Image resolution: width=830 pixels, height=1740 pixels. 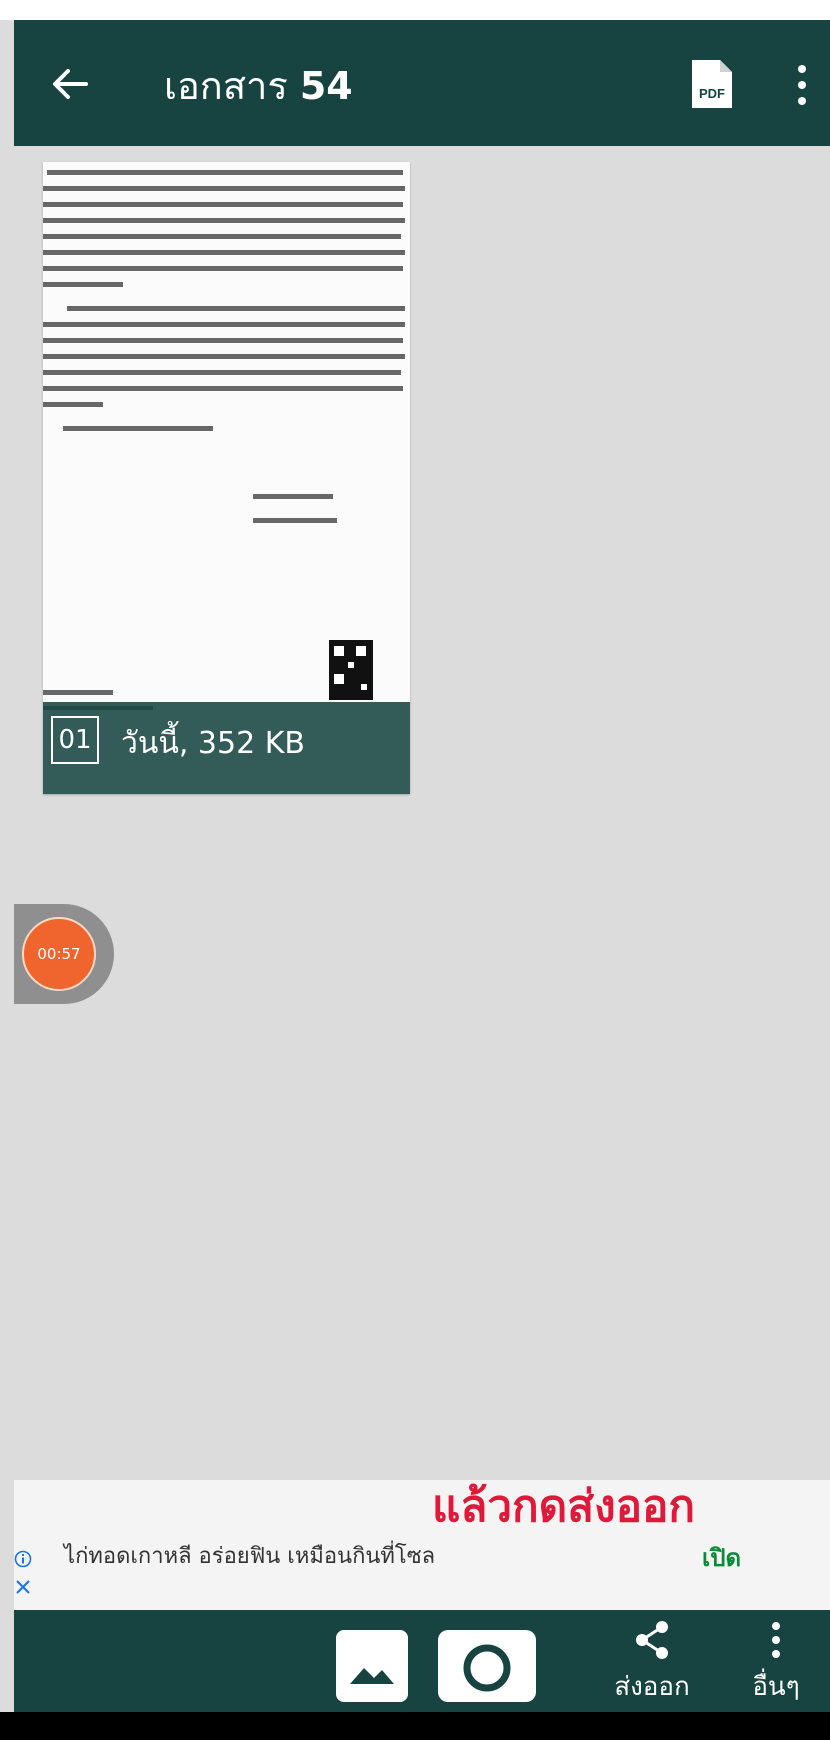 What do you see at coordinates (226, 86) in the screenshot?
I see `title-prefix: เอกสาร` at bounding box center [226, 86].